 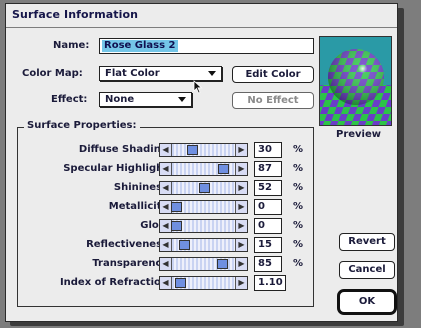 What do you see at coordinates (130, 263) in the screenshot?
I see `property-label: Transparency` at bounding box center [130, 263].